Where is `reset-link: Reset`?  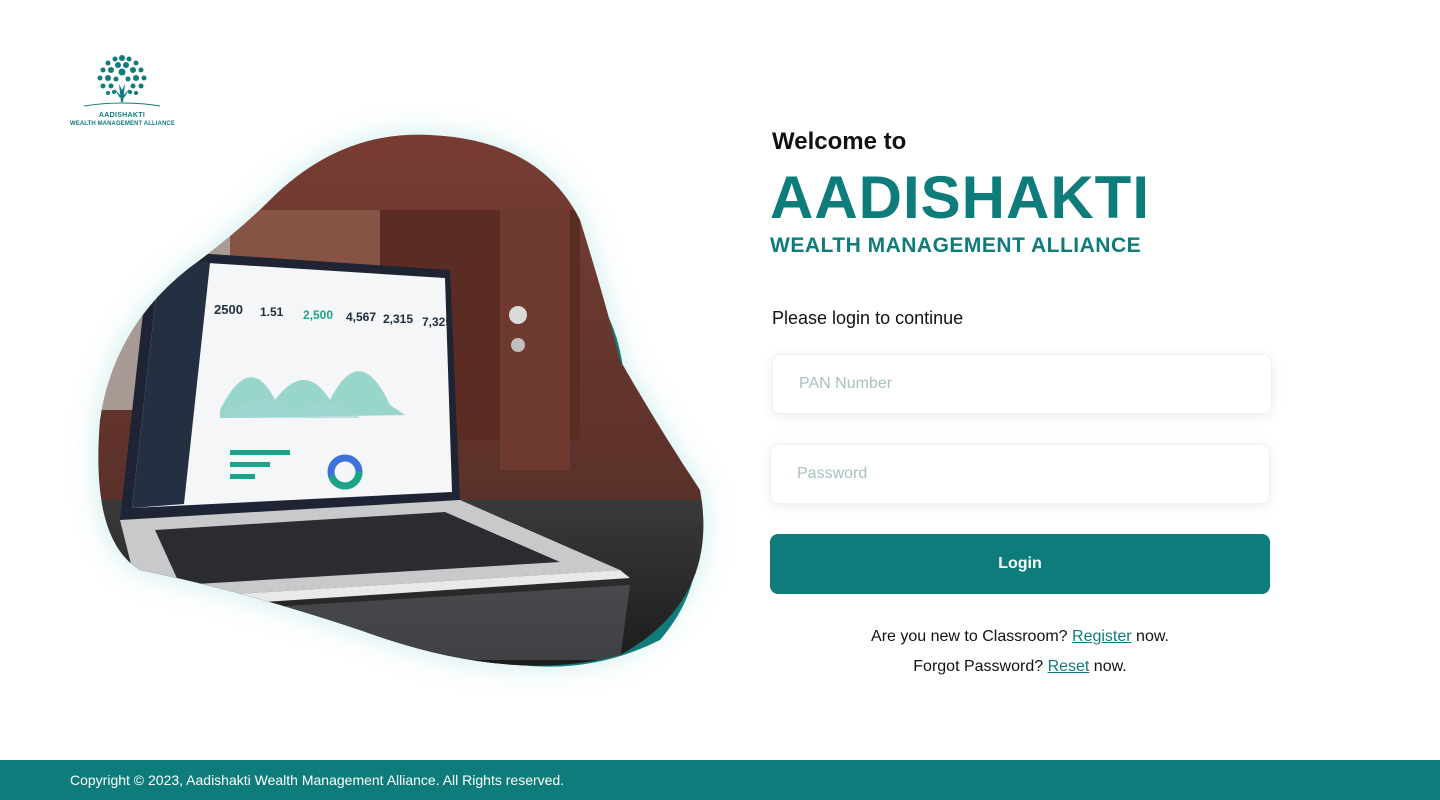 reset-link: Reset is located at coordinates (1069, 666).